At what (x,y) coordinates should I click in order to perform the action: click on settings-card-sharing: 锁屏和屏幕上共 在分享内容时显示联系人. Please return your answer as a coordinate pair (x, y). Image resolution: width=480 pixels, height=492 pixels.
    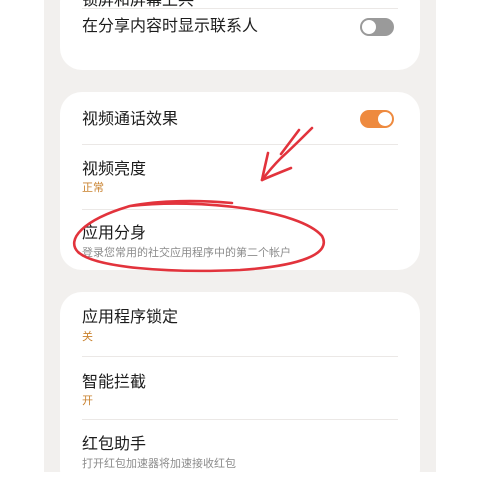
    Looking at the image, I should click on (240, 35).